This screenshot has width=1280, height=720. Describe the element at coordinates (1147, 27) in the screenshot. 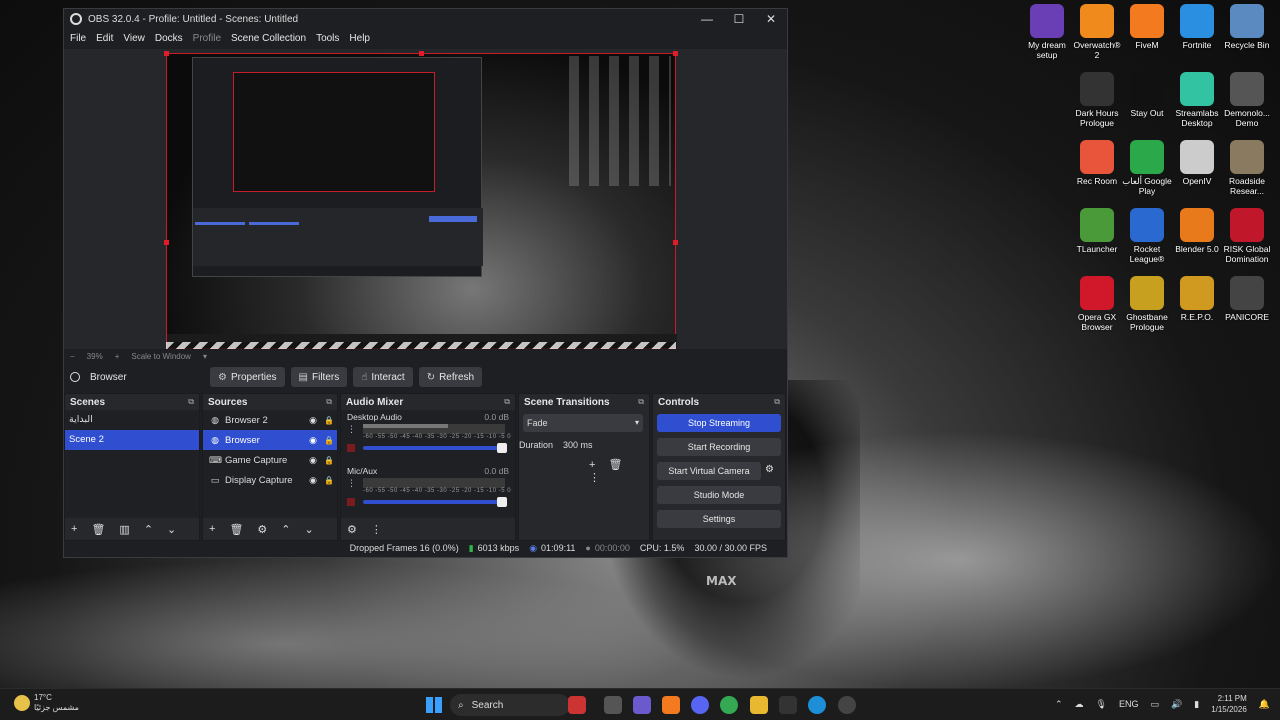

I see `desktop-icon: FiveM` at that location.